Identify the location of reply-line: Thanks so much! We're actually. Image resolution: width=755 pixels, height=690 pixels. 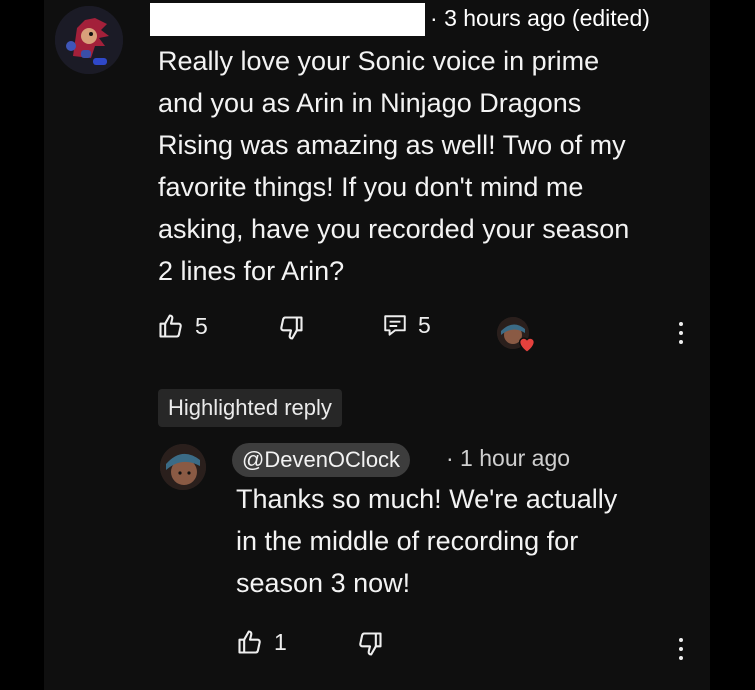
(427, 499).